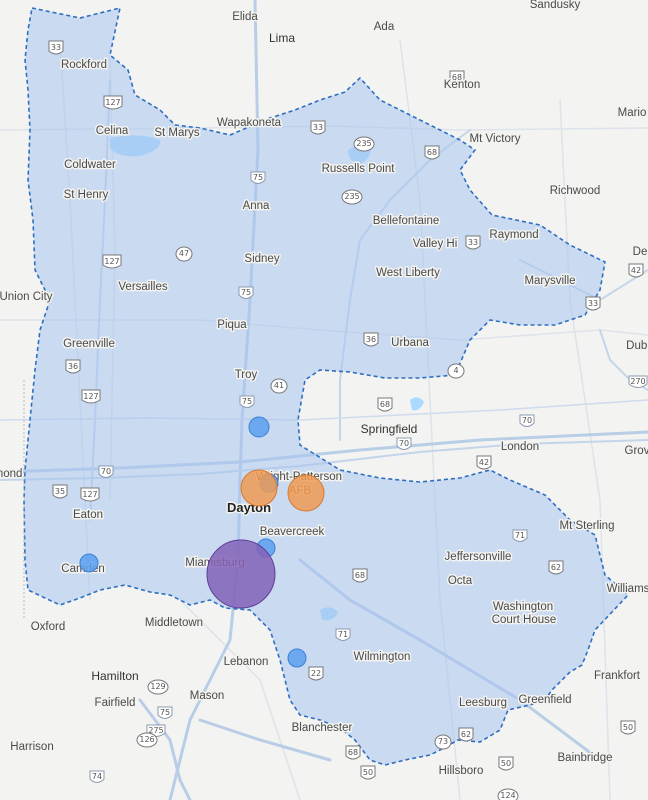 The image size is (648, 800). I want to click on route-35-shield-icon: 35, so click(60, 491).